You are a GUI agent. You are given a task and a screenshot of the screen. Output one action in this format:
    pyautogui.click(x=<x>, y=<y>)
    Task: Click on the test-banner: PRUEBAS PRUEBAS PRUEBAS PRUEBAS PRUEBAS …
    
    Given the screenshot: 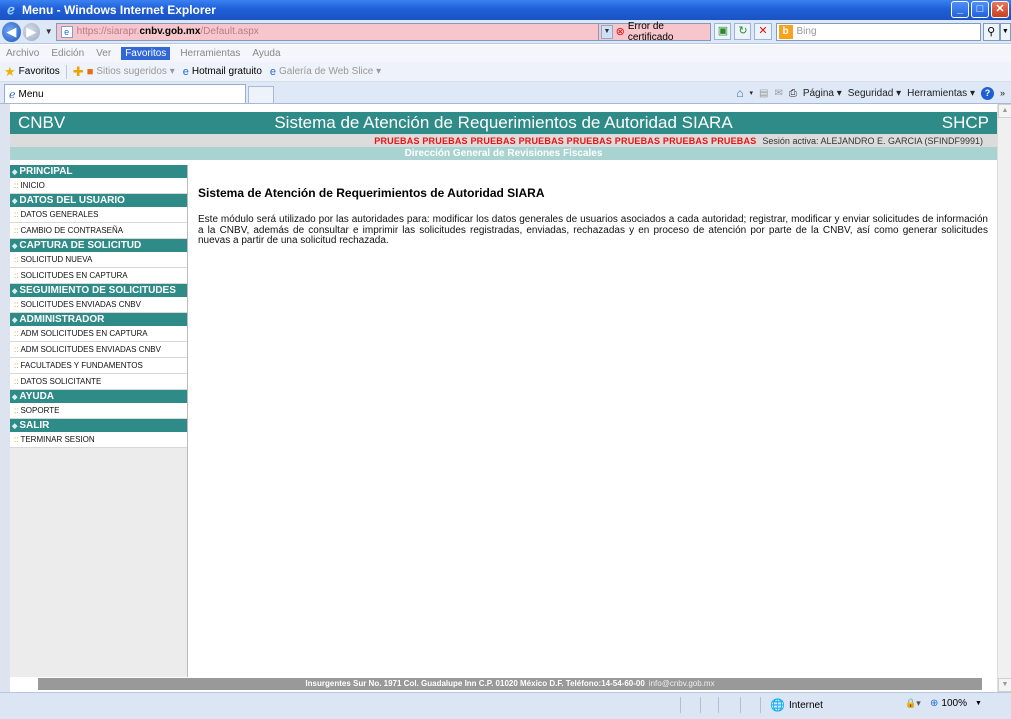 What is the action you would take?
    pyautogui.click(x=565, y=140)
    